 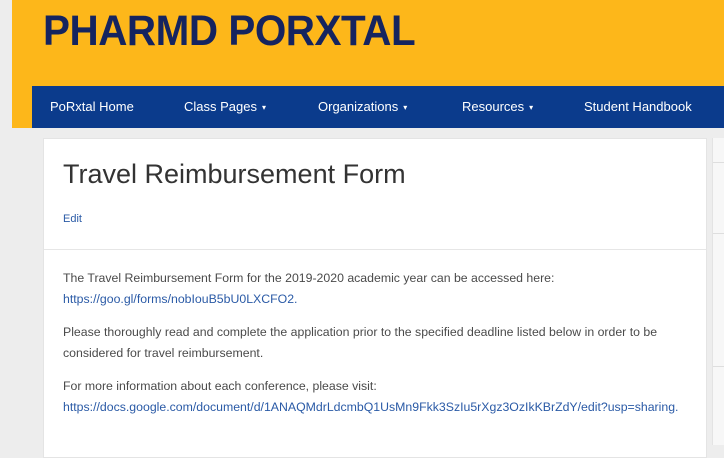 I want to click on site-title: PHARMD PORXTAL, so click(x=229, y=31).